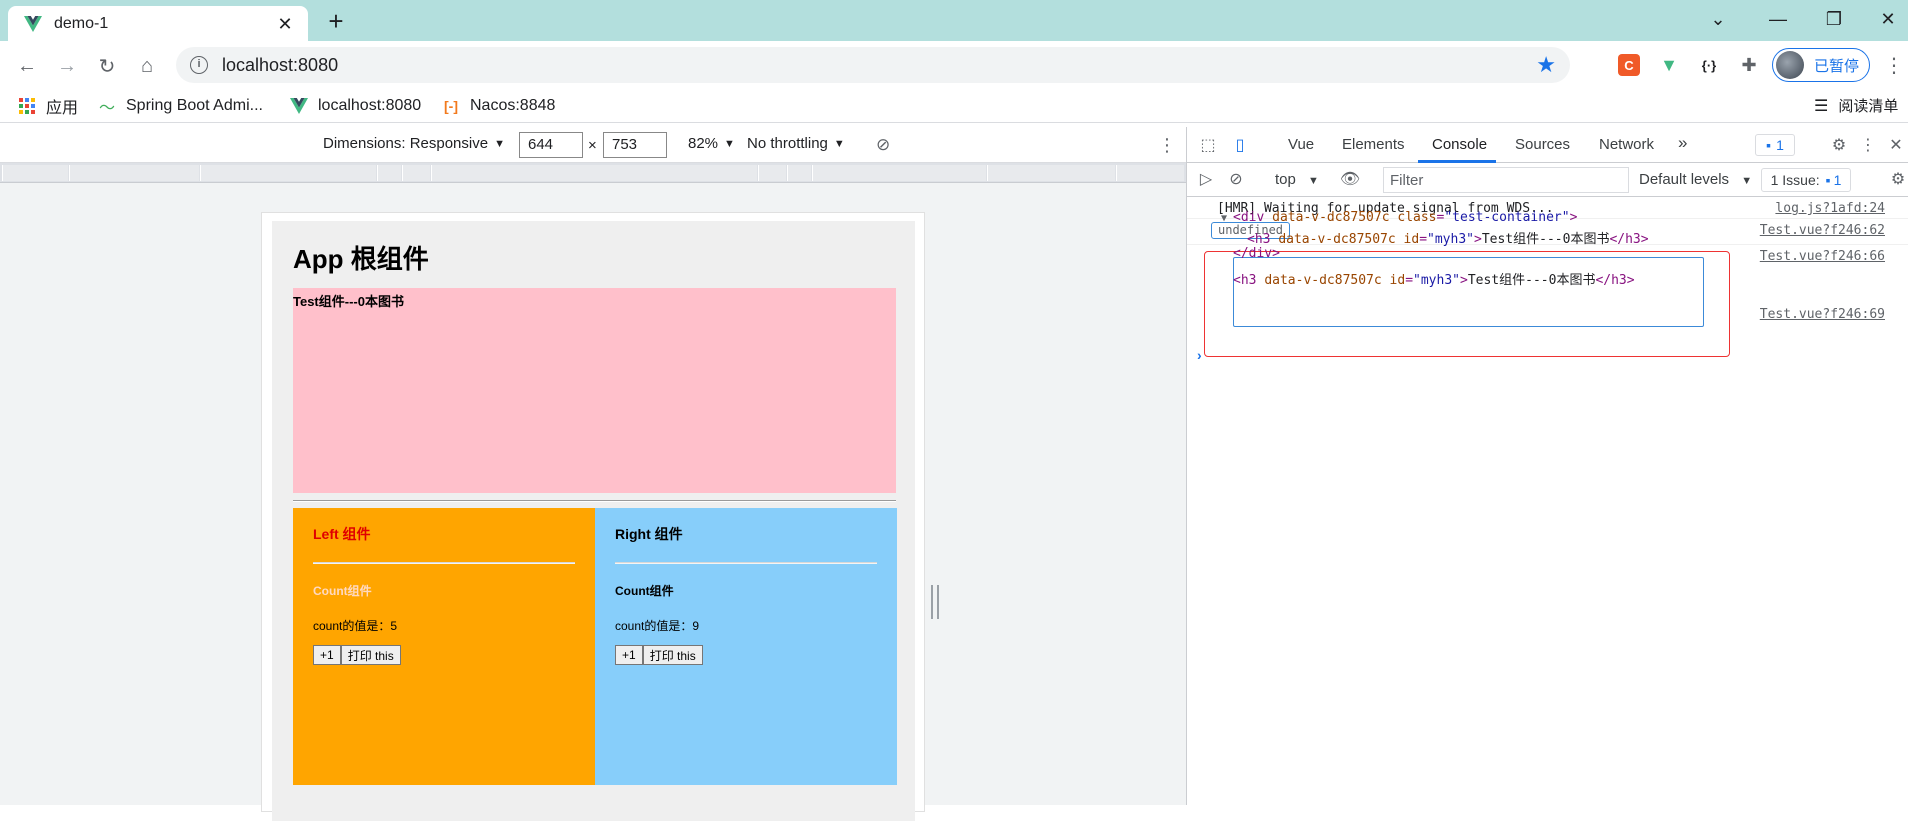 The width and height of the screenshot is (1908, 821). Describe the element at coordinates (199, 65) in the screenshot. I see `site-info-icon: i` at that location.